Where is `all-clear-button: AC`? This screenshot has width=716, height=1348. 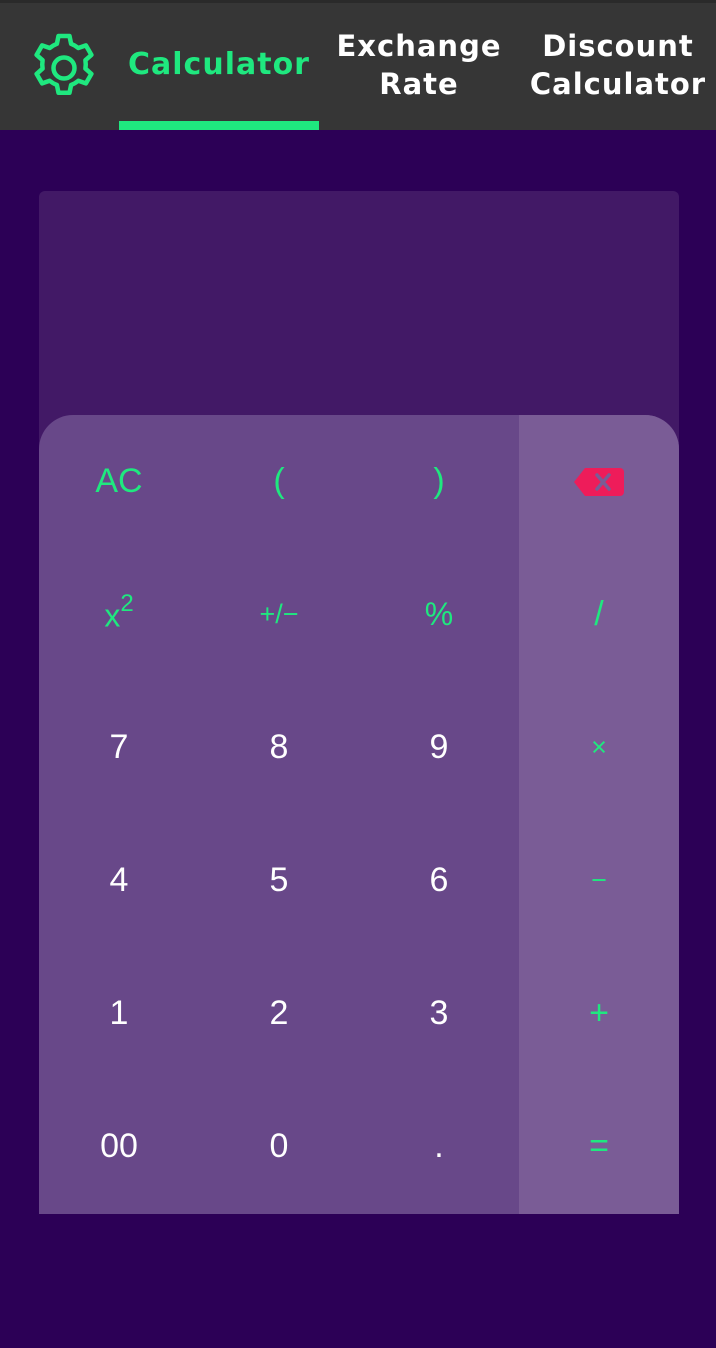 all-clear-button: AC is located at coordinates (119, 481).